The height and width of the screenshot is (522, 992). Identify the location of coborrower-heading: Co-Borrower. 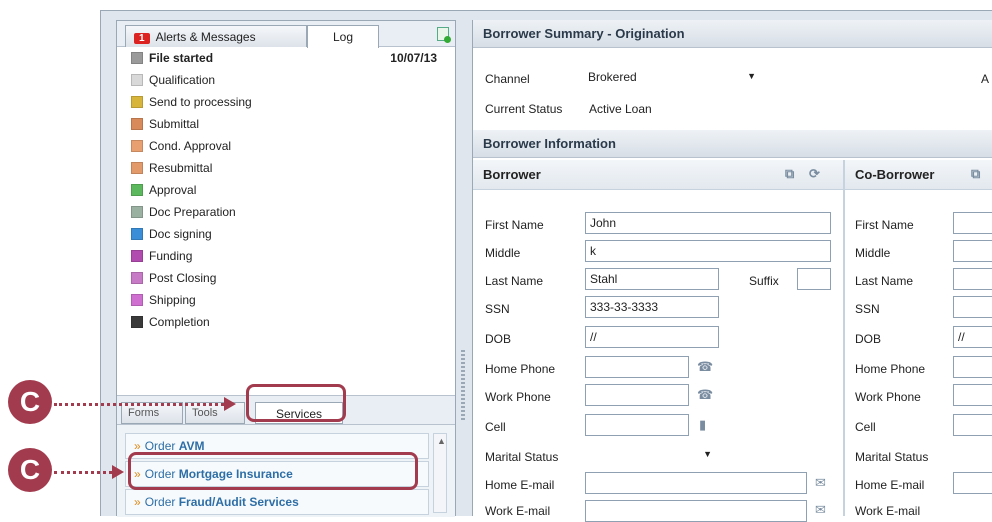
(895, 174).